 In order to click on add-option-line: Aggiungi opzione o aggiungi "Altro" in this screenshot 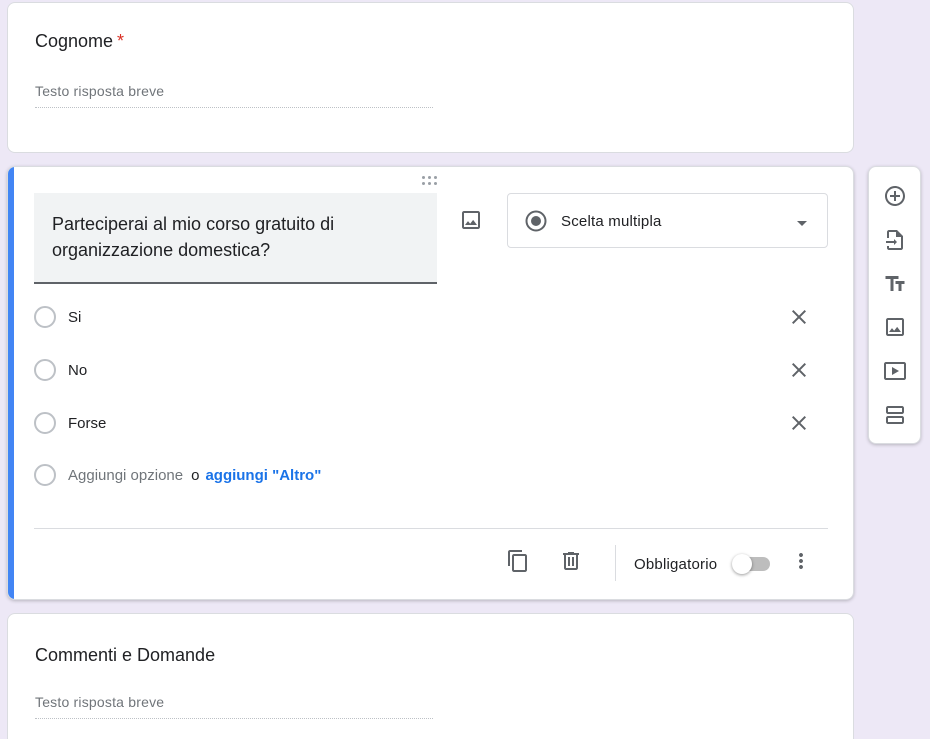, I will do `click(194, 475)`.